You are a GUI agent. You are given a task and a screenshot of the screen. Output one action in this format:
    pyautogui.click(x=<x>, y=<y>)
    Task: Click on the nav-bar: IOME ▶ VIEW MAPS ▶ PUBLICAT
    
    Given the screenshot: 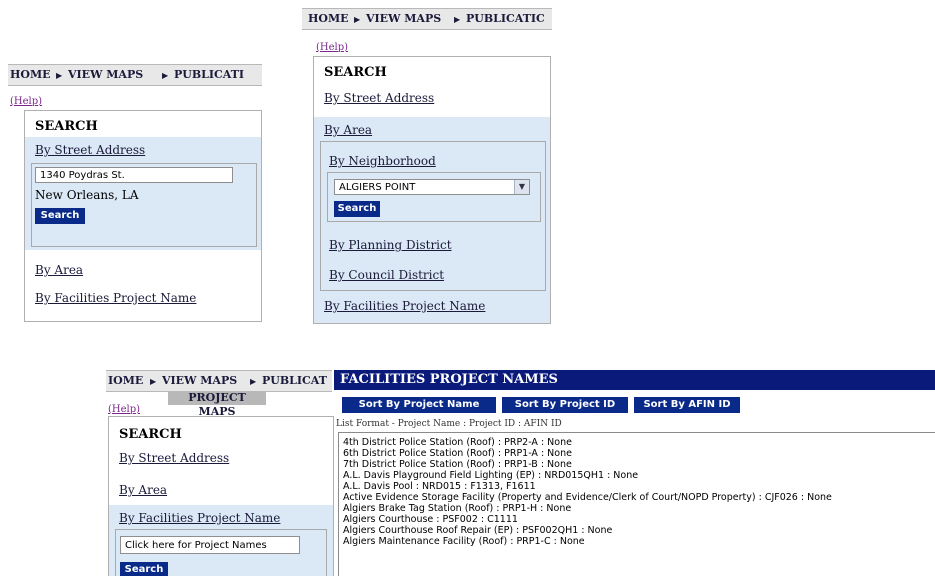 What is the action you would take?
    pyautogui.click(x=219, y=381)
    